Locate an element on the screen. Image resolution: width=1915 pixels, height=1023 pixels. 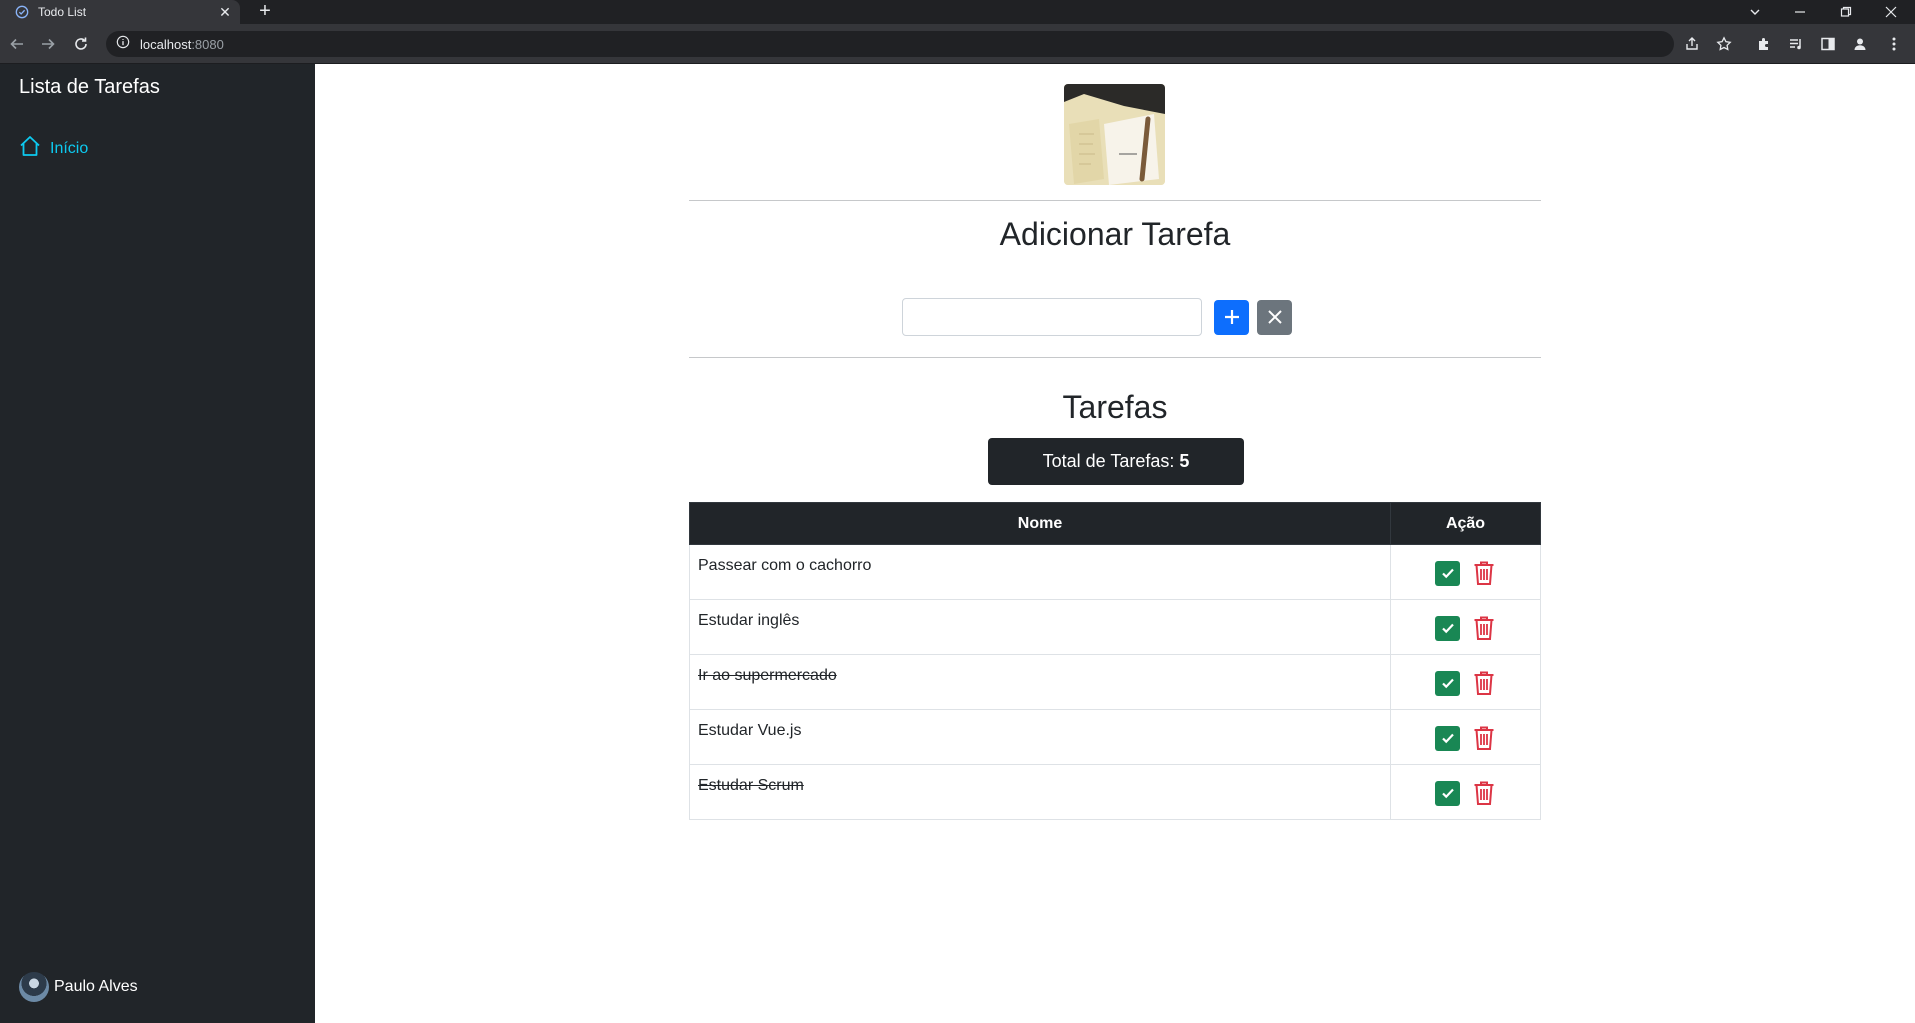
clear-input-button is located at coordinates (1274, 317).